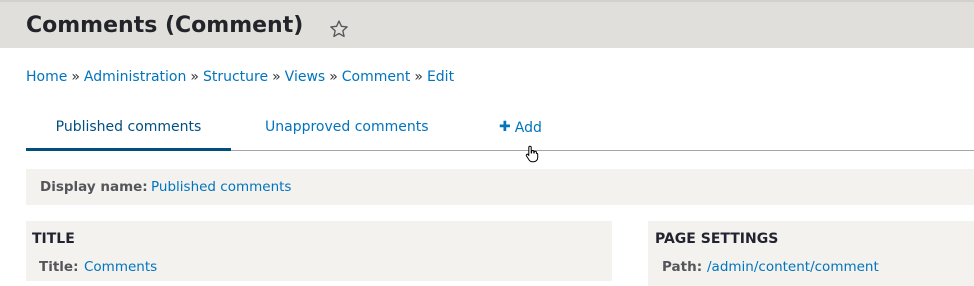  Describe the element at coordinates (94, 187) in the screenshot. I see `display-name-label: Display name:` at that location.